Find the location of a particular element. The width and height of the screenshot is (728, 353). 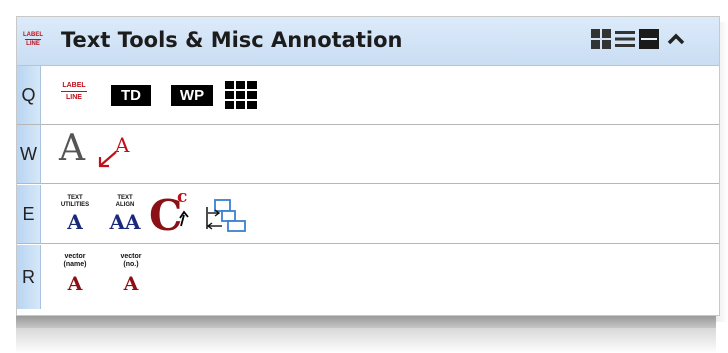

label-line-top-text: LABEL is located at coordinates (74, 85).